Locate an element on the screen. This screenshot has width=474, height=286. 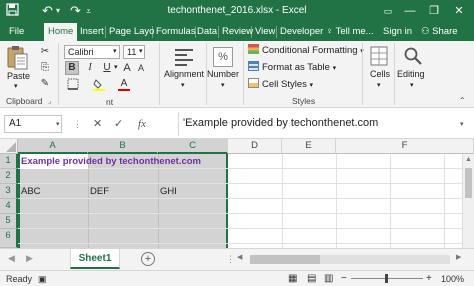
cell-styles-button: Cell Styles ▾ is located at coordinates (280, 85).